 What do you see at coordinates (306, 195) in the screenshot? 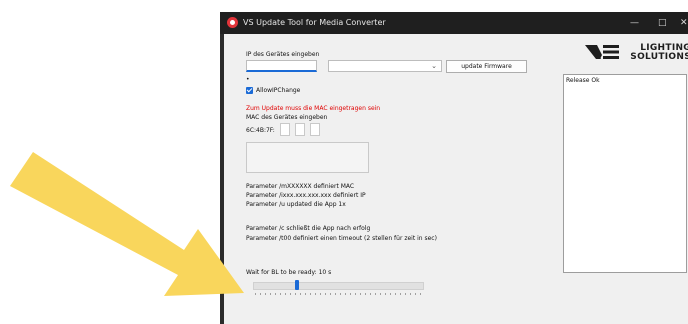
I see `help-line: Parameter /ixxx.xxx.xxx.xxx definiert IP` at bounding box center [306, 195].